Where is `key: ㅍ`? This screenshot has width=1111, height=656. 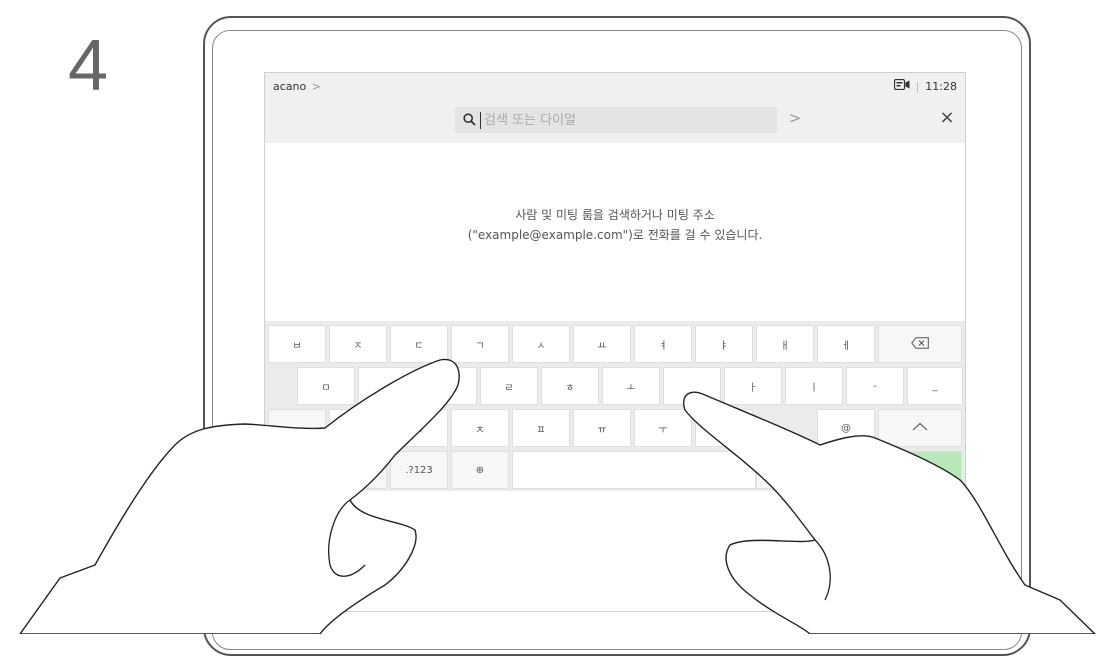
key: ㅍ is located at coordinates (541, 428).